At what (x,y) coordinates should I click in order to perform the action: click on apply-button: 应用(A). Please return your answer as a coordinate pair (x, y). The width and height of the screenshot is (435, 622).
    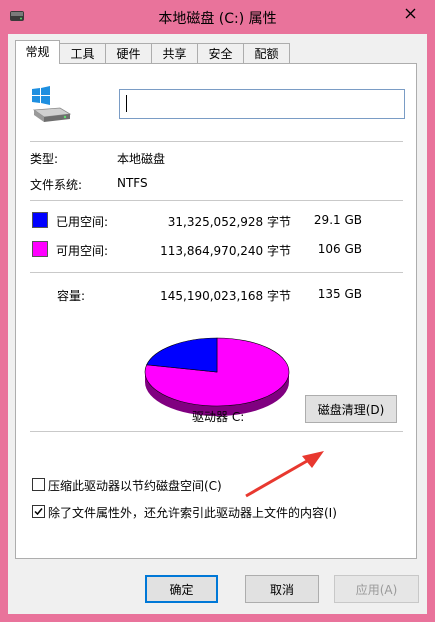
    Looking at the image, I should click on (376, 589).